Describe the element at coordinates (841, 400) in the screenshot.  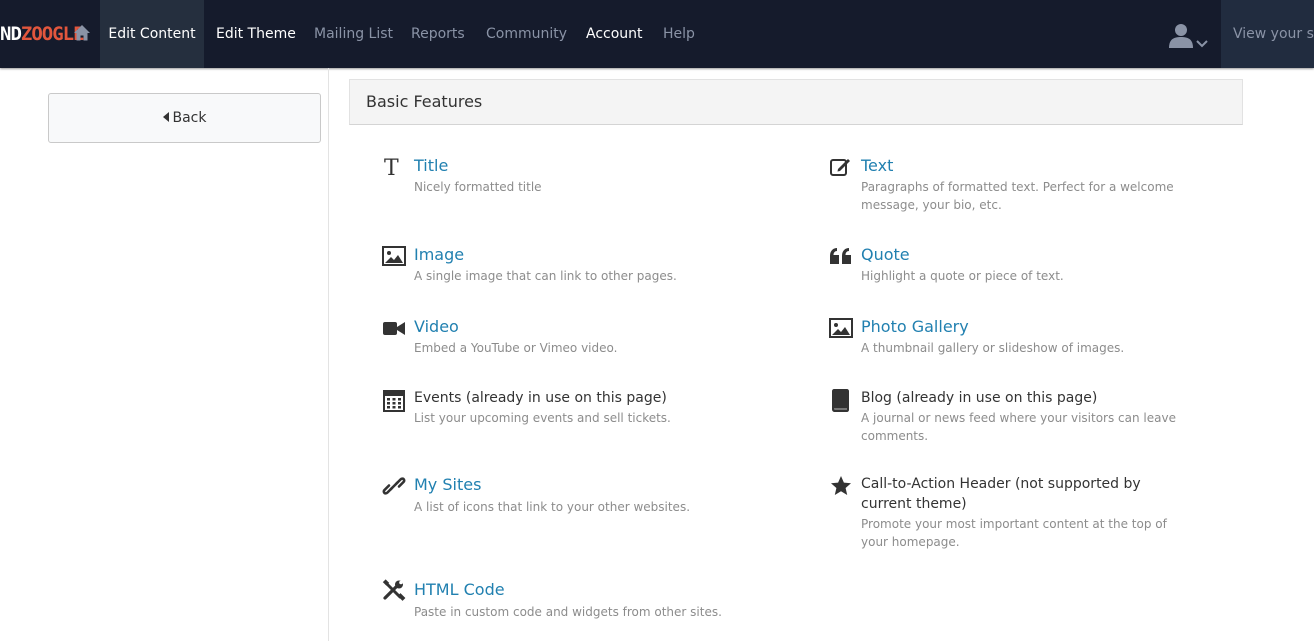
I see `book-icon` at that location.